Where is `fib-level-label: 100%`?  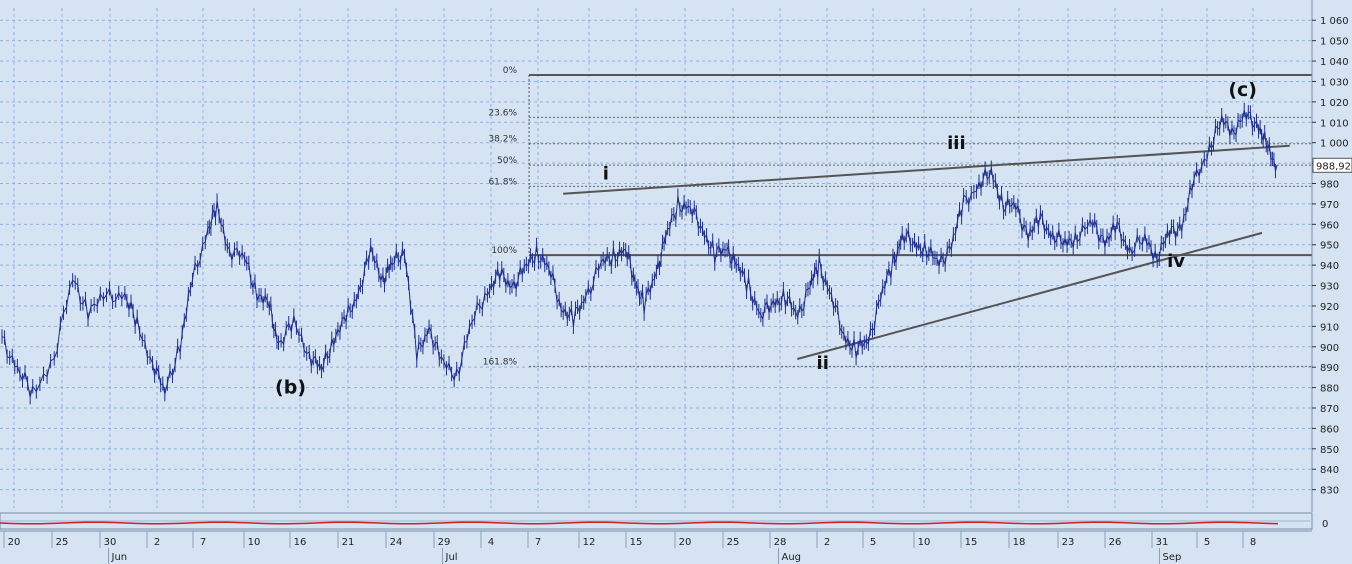
fib-level-label: 100% is located at coordinates (504, 251).